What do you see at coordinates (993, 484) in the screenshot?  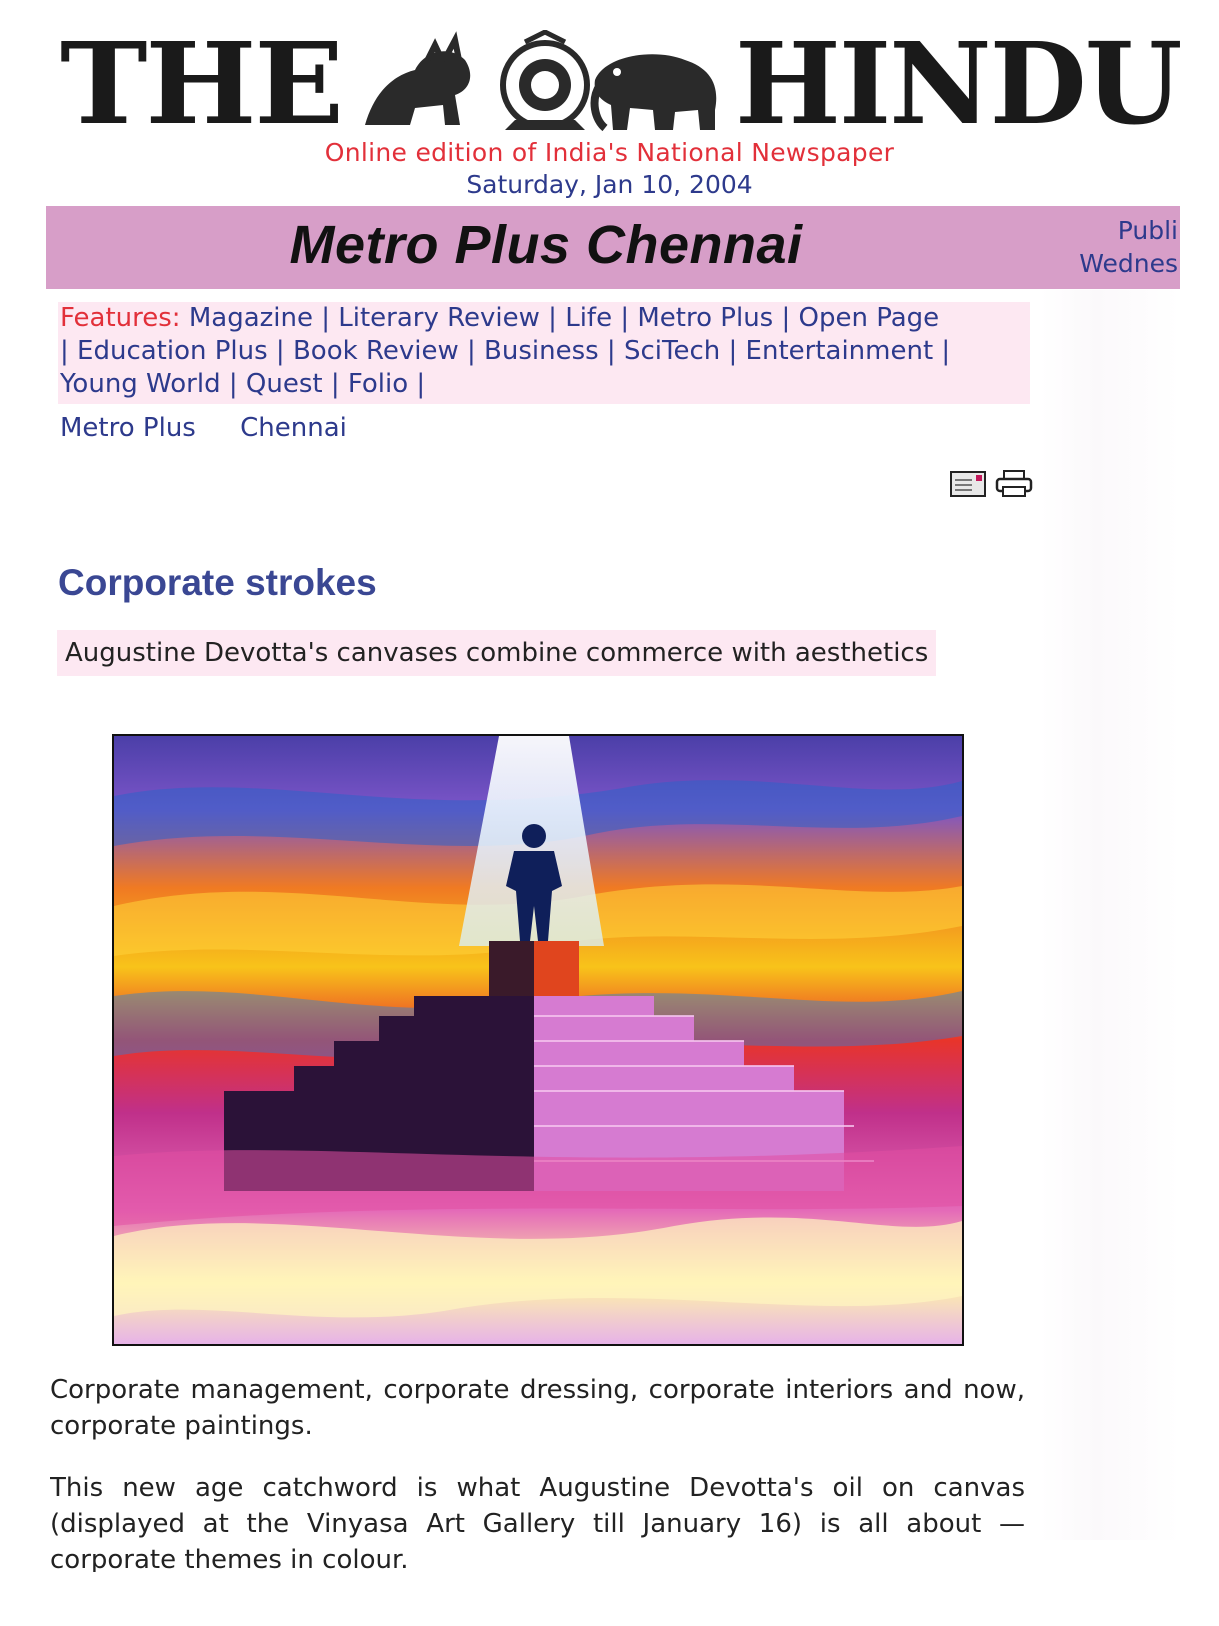 I see `article-tools` at bounding box center [993, 484].